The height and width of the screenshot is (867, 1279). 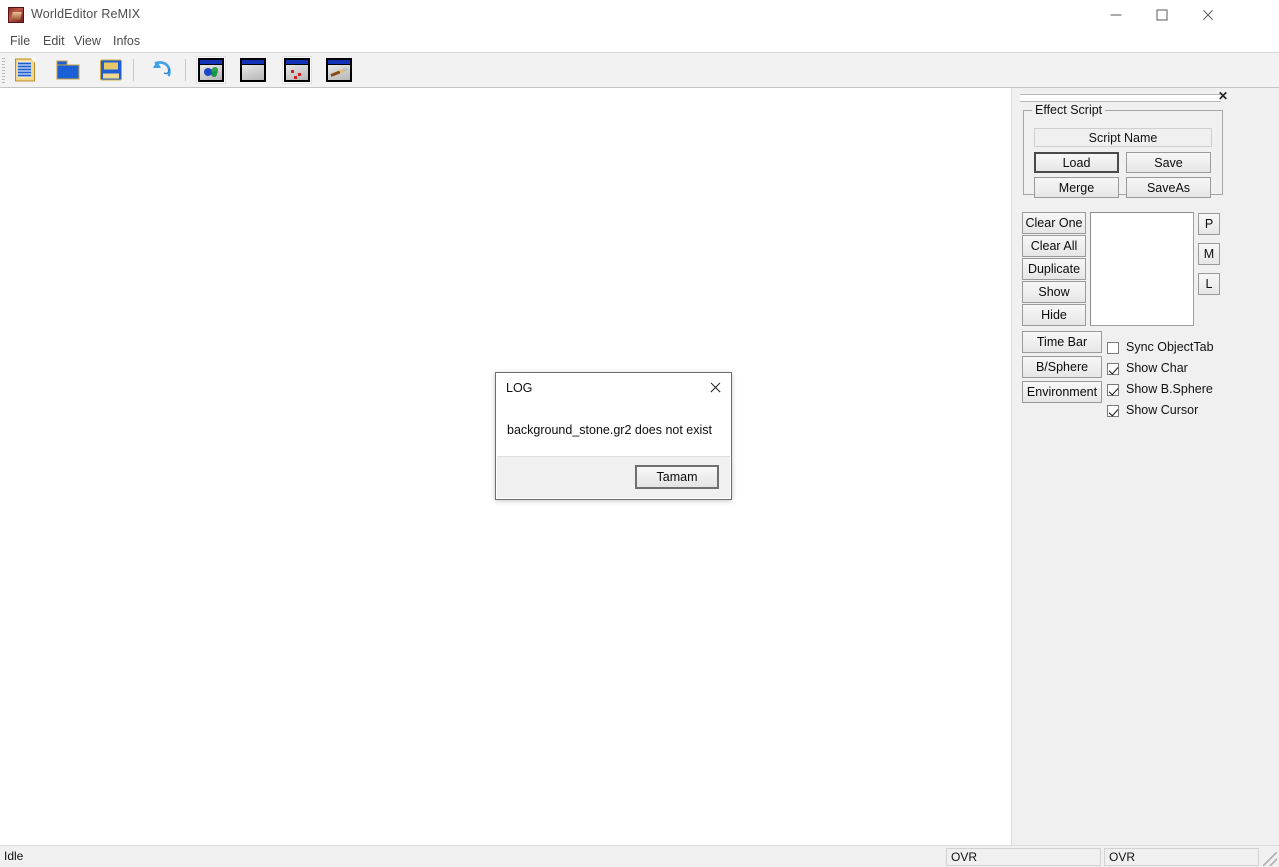 I want to click on environment-button: Environment, so click(x=1062, y=392).